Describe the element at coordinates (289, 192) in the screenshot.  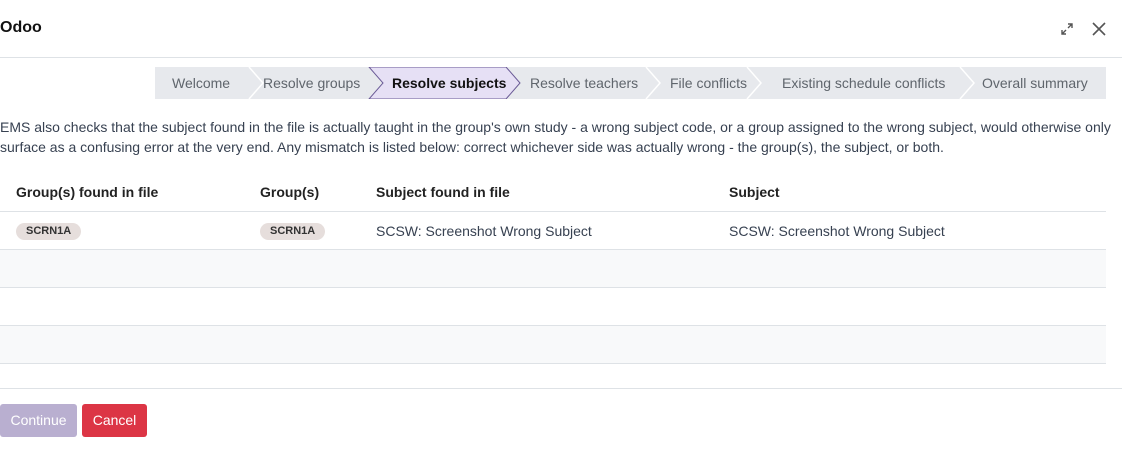
I see `column-header-groups: Group(s)` at that location.